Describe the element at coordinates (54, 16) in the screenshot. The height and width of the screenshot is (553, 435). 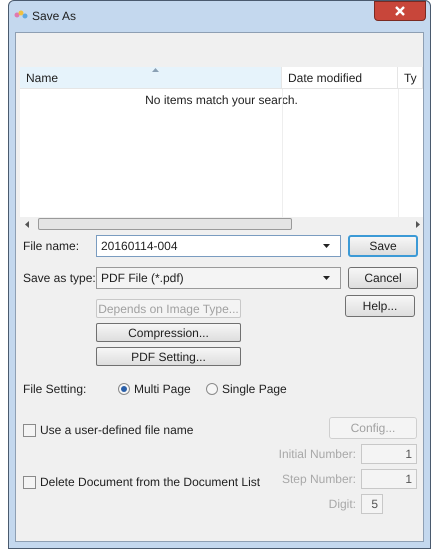
I see `window-title: Save As` at that location.